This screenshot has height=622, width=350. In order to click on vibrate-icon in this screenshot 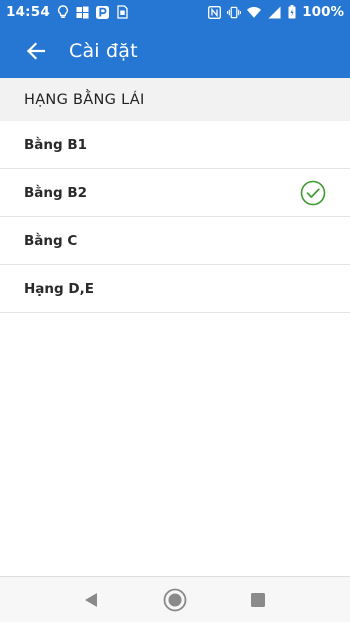, I will do `click(234, 12)`.